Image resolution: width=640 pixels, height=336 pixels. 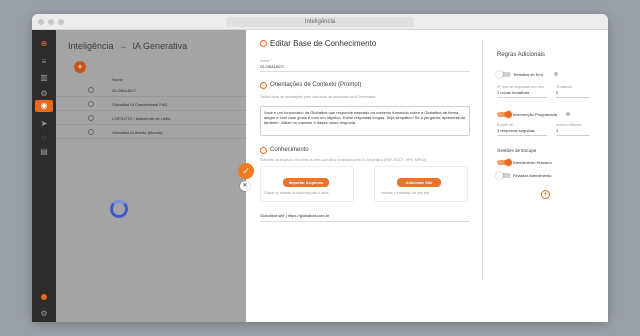 I want to click on row-name: COPILOTO / Assistente de Leitio, so click(x=141, y=118).